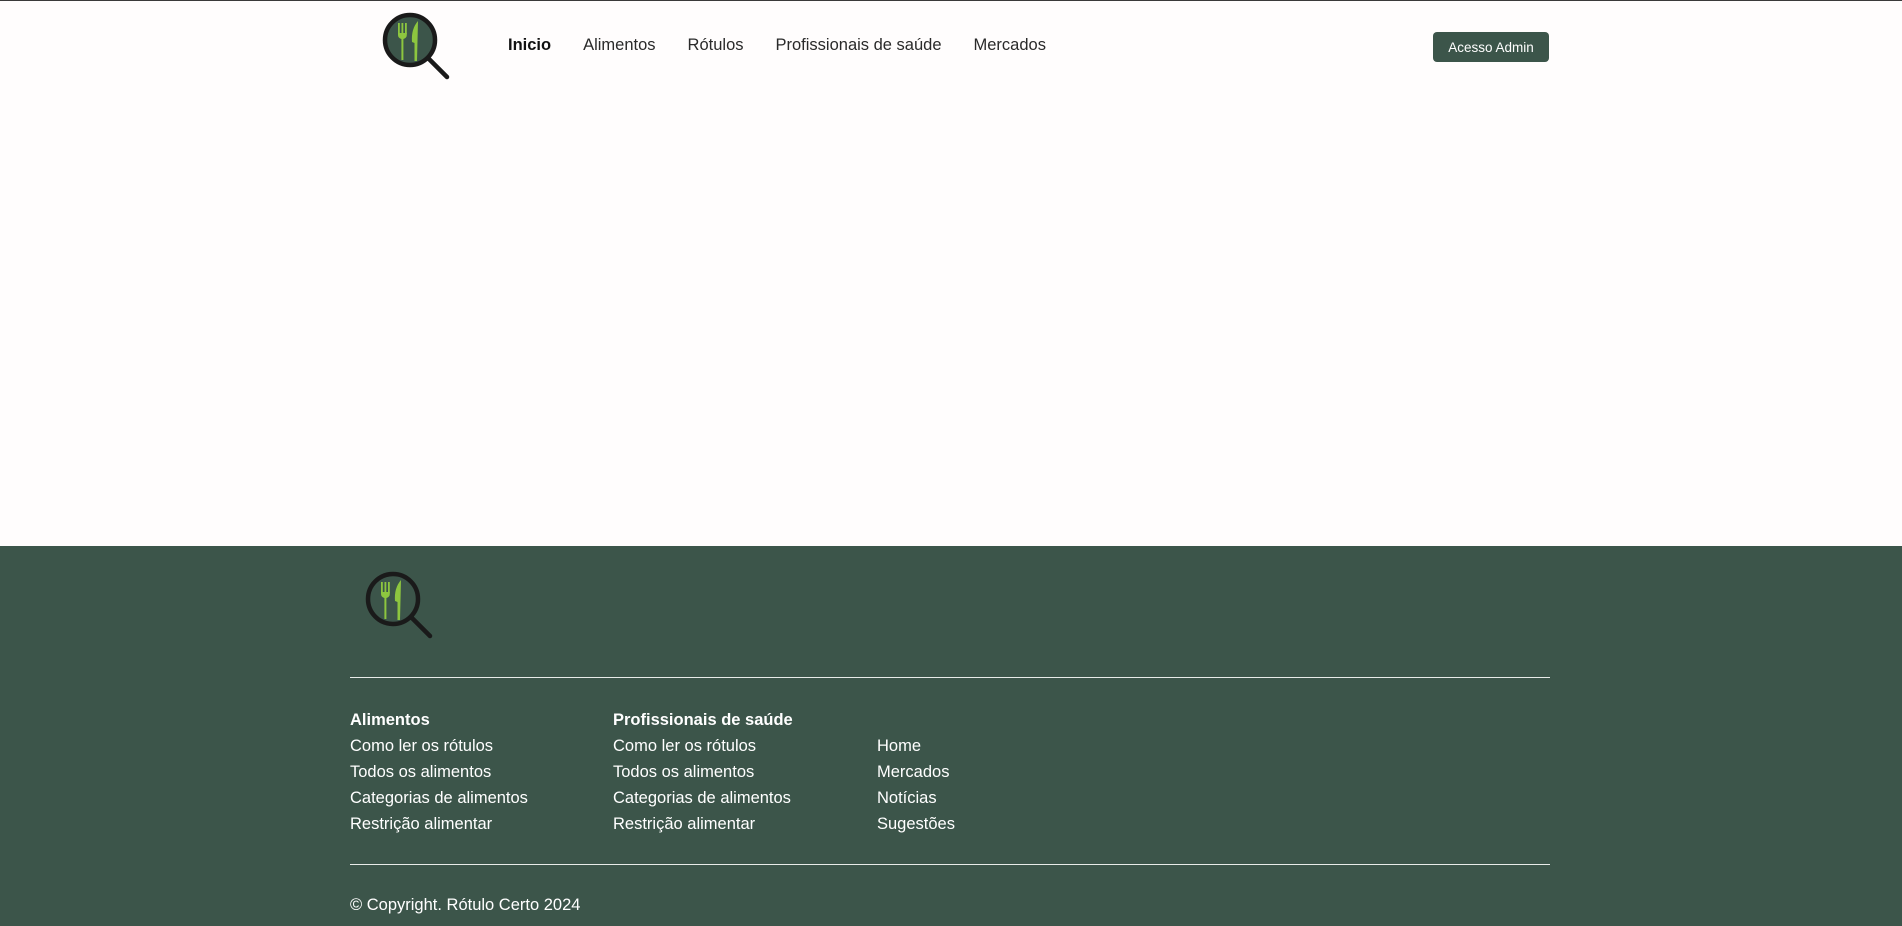 This screenshot has height=926, width=1902. Describe the element at coordinates (950, 864) in the screenshot. I see `footer-divider-bottom` at that location.